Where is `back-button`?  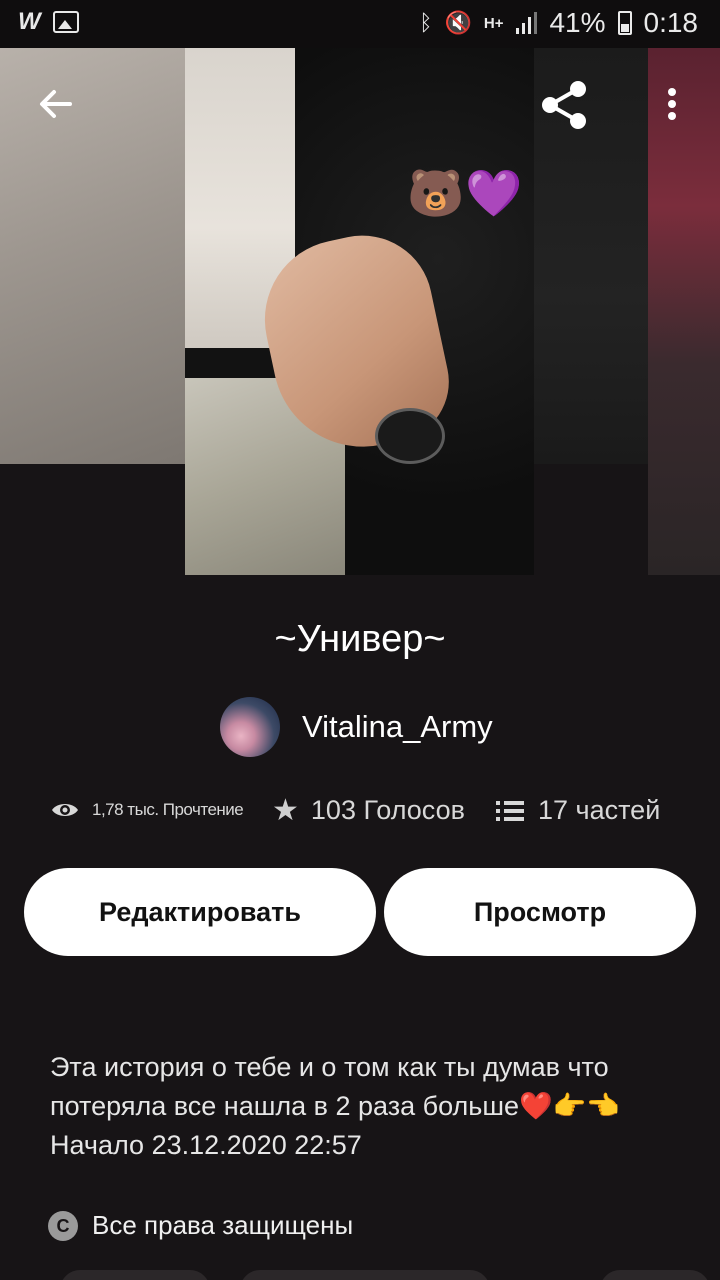
back-button is located at coordinates (56, 104).